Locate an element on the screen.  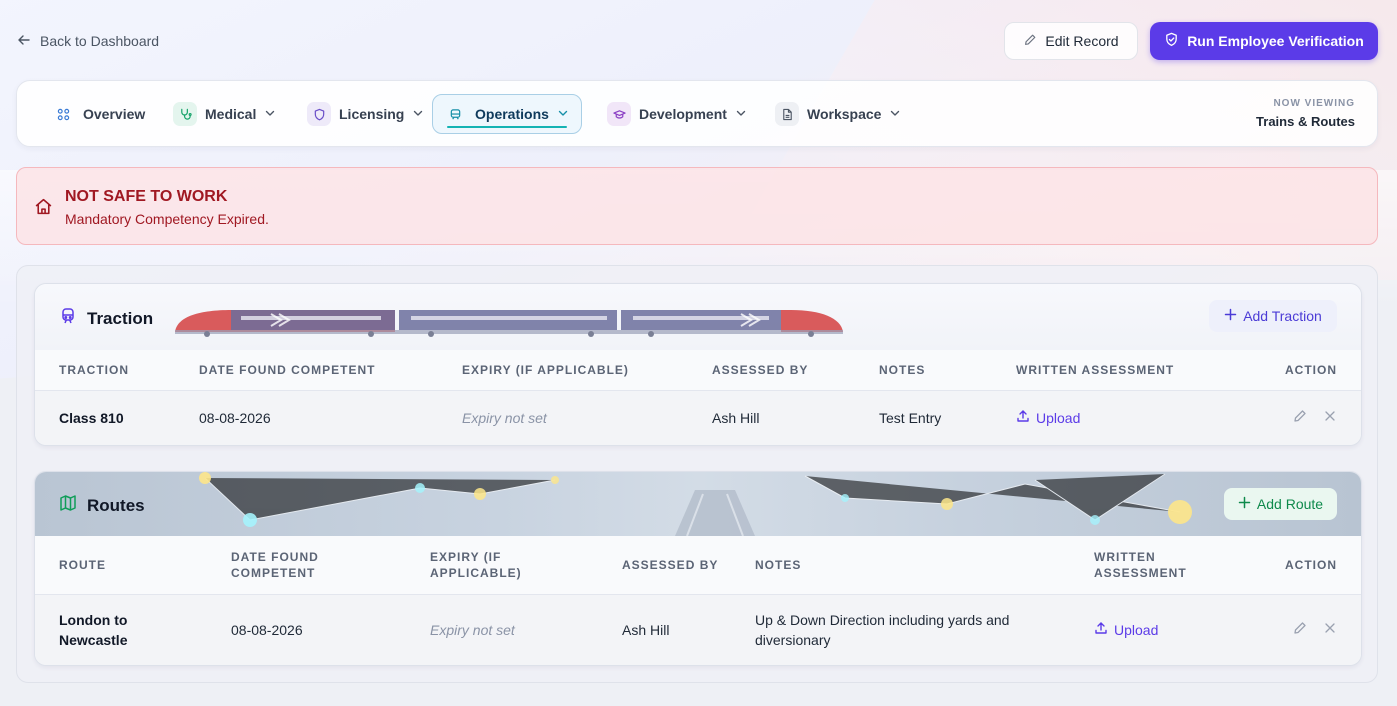
tab-medical-label: Medical is located at coordinates (231, 114).